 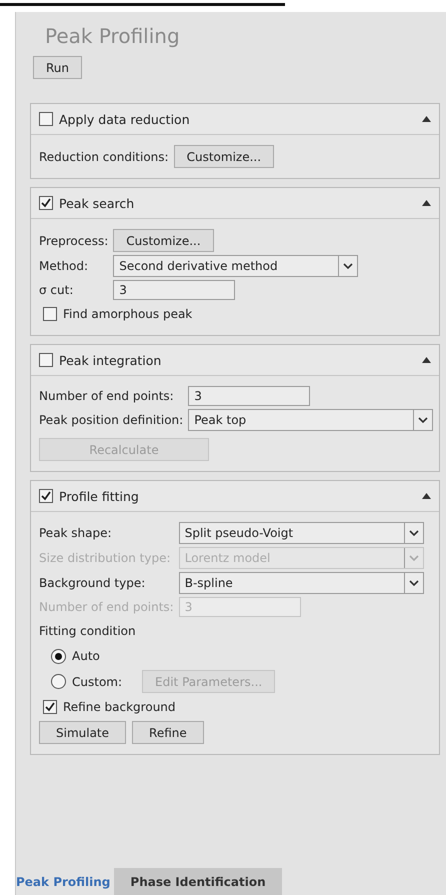 What do you see at coordinates (198, 881) in the screenshot?
I see `tab: Phase Identification` at bounding box center [198, 881].